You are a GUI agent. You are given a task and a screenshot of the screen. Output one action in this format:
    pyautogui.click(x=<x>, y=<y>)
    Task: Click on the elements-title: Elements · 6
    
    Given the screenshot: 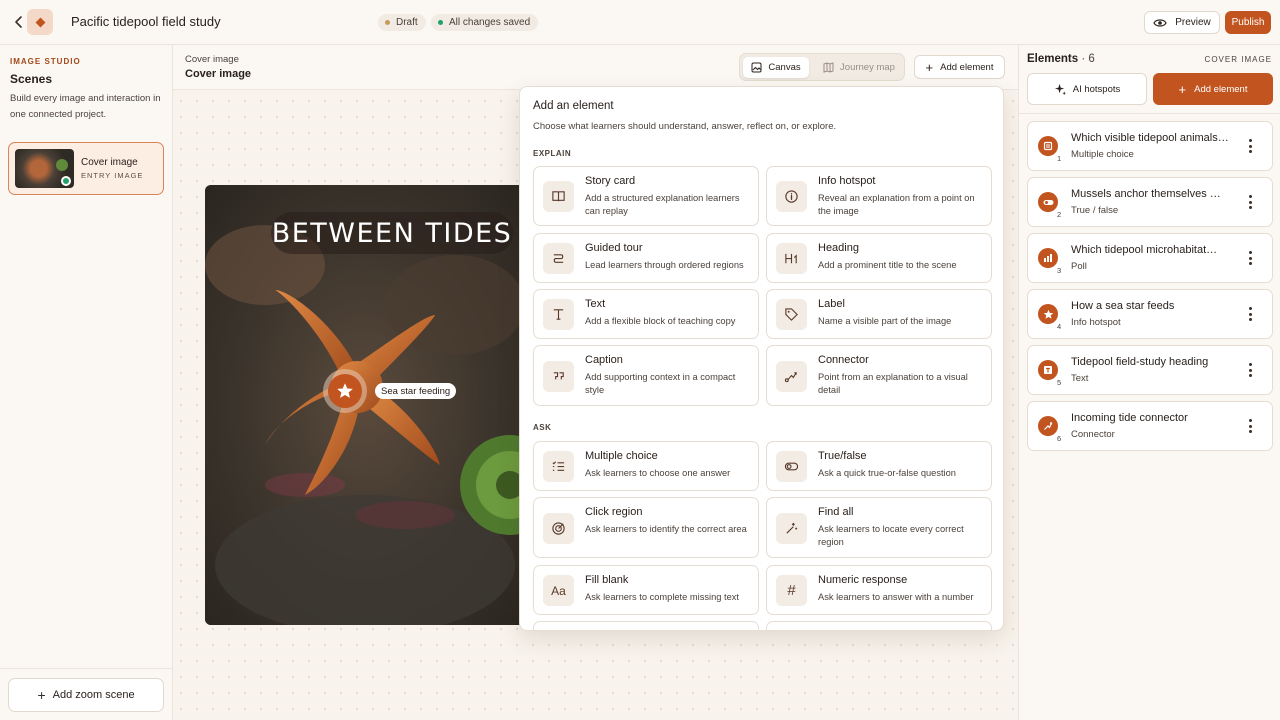 What is the action you would take?
    pyautogui.click(x=1061, y=59)
    